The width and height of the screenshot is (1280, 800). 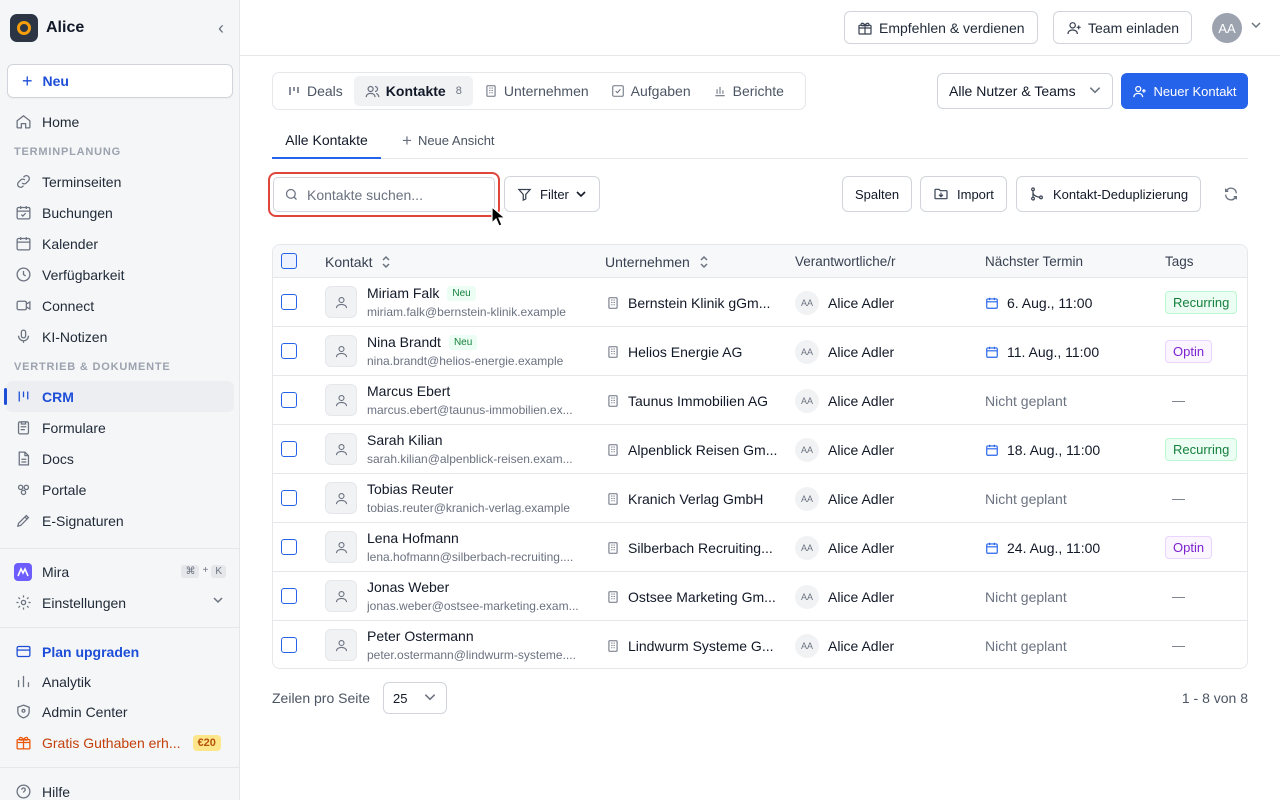 I want to click on search-input, so click(x=397, y=194).